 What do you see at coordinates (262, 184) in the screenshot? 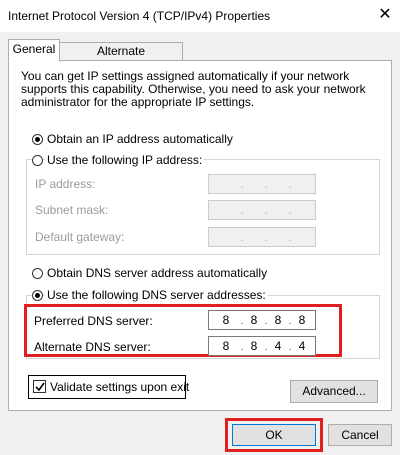
I see `ip-address-field: . . .` at bounding box center [262, 184].